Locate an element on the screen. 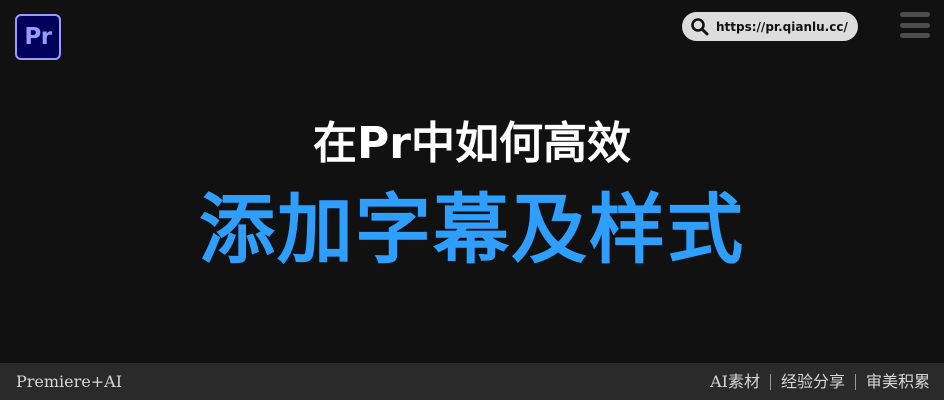 The image size is (944, 400). headline: 在Pr中如何高效 is located at coordinates (472, 143).